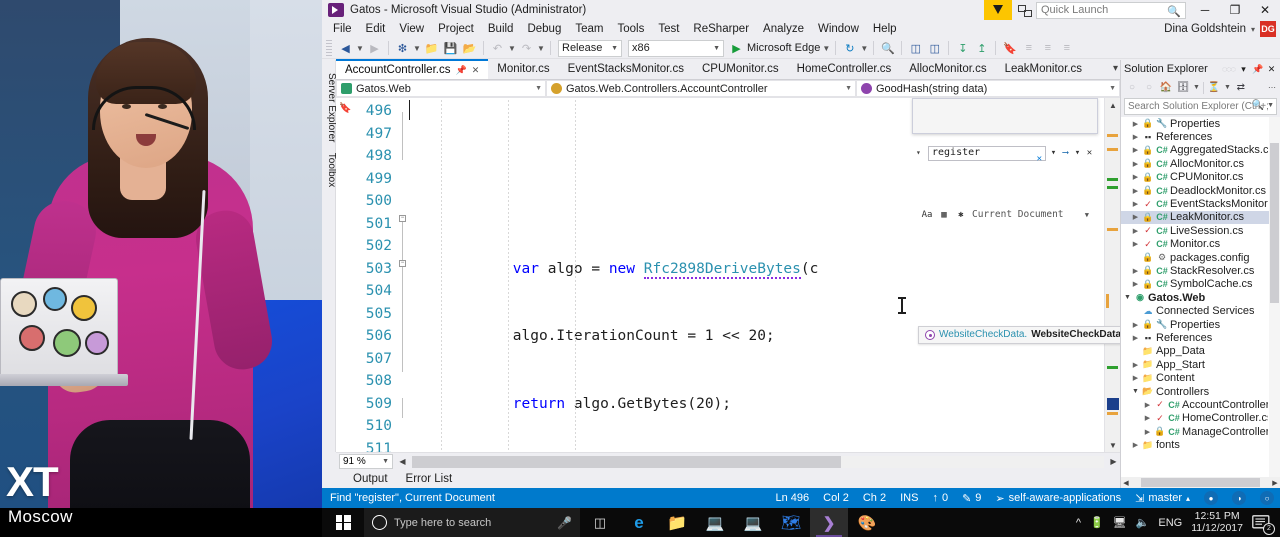  Describe the element at coordinates (1200, 190) in the screenshot. I see `tree-item: ▶ 🔒 C# DeadlockMonitor.cs` at that location.